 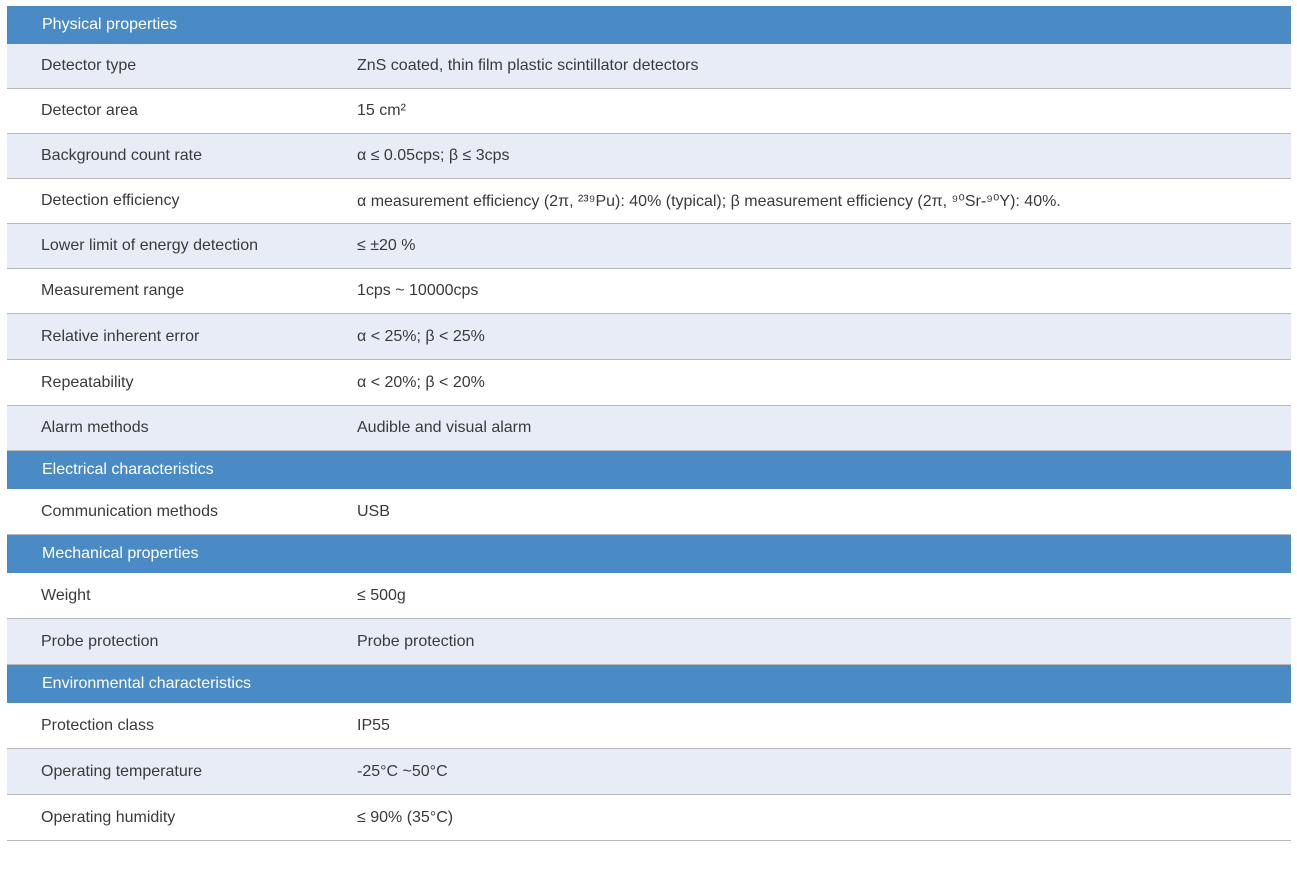 What do you see at coordinates (649, 818) in the screenshot?
I see `spec-row: Operating humidity ≤ 90% (35°C)` at bounding box center [649, 818].